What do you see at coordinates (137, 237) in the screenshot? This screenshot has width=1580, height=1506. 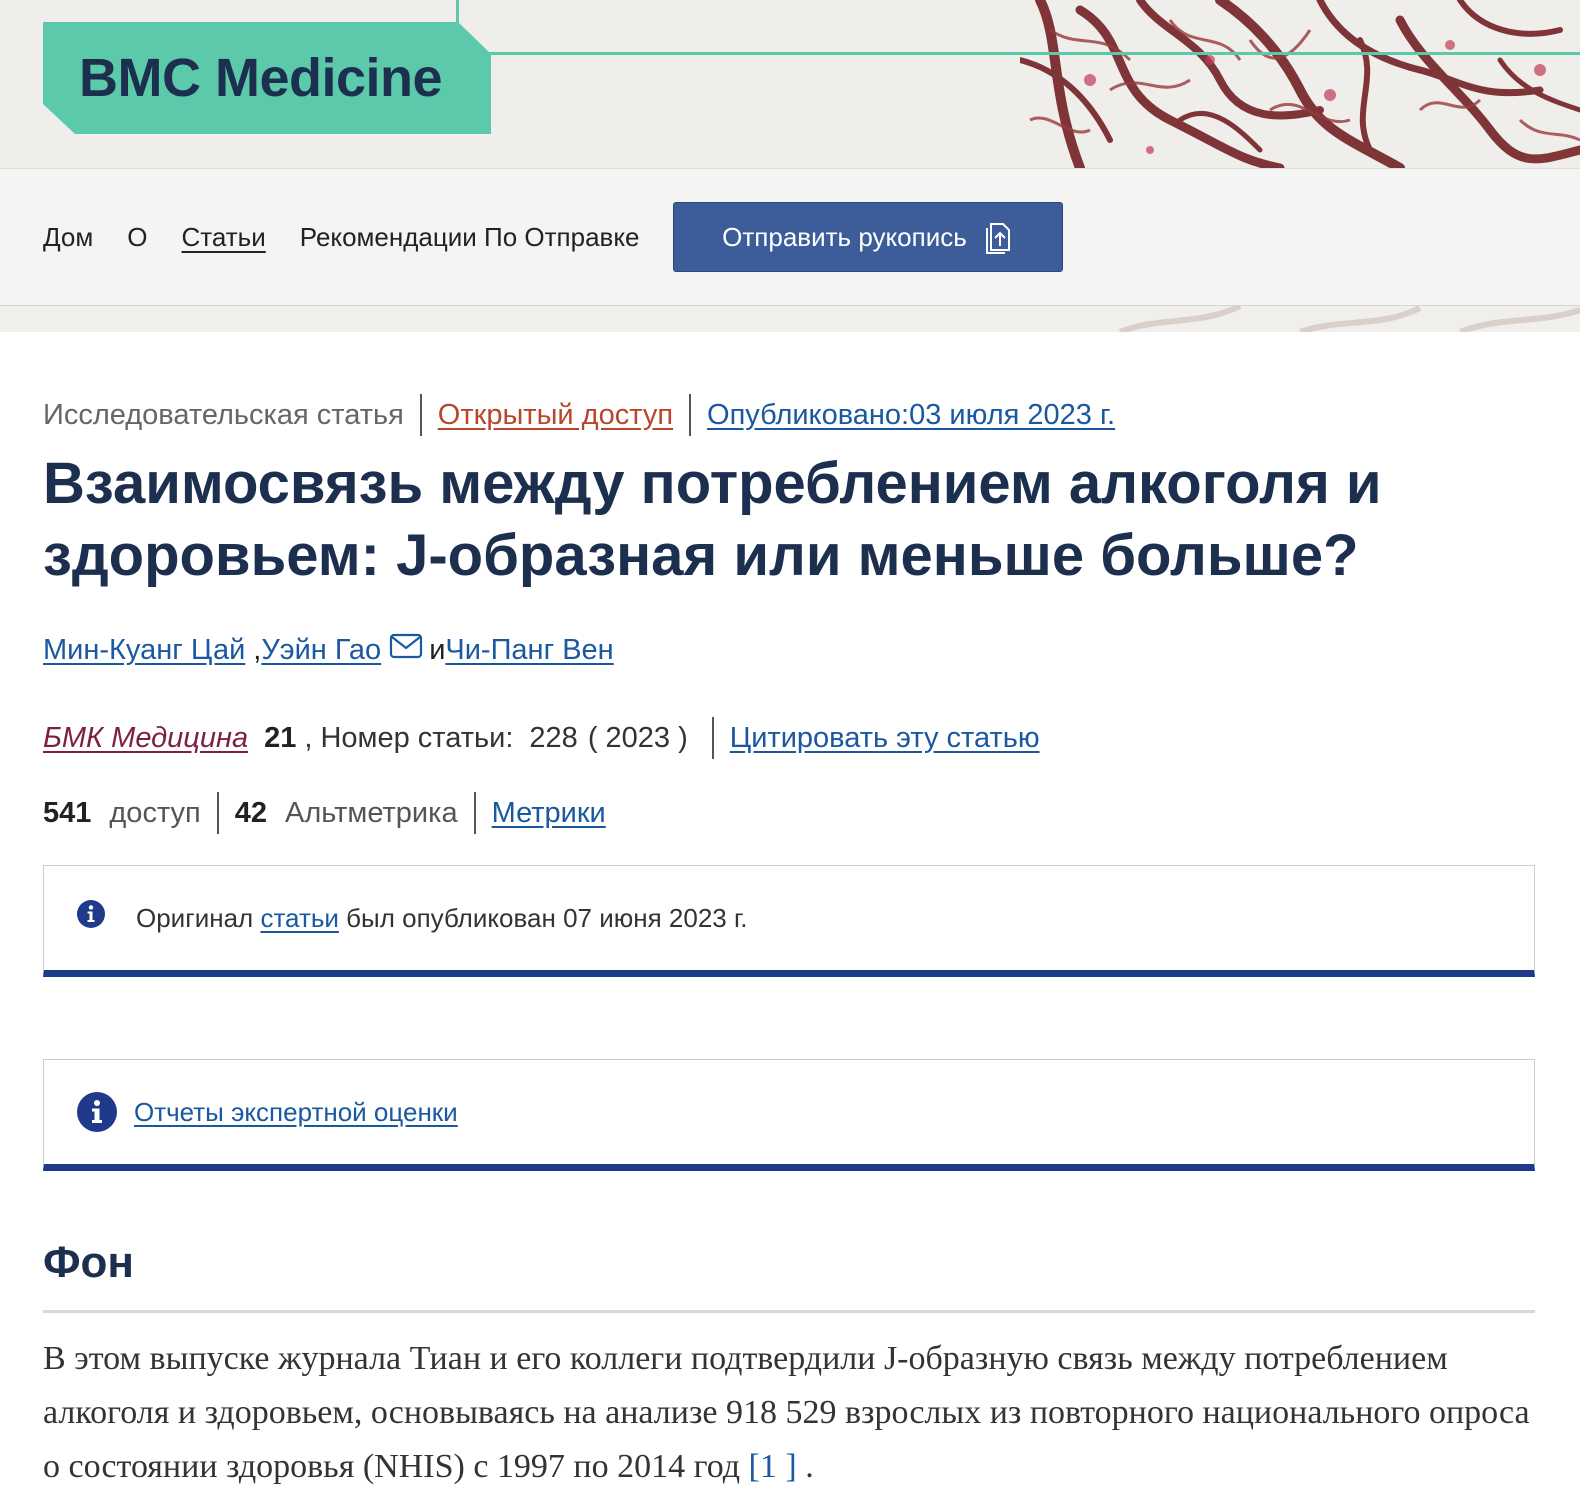 I see `nav-about: О` at bounding box center [137, 237].